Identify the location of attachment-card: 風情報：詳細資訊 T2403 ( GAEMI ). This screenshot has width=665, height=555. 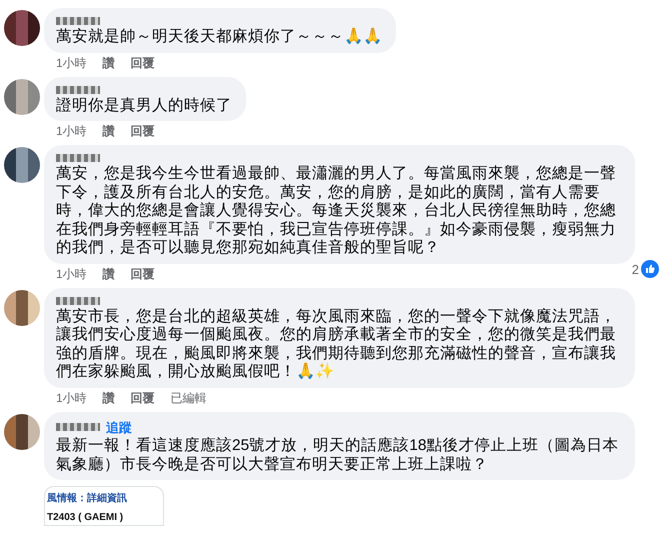
(104, 506).